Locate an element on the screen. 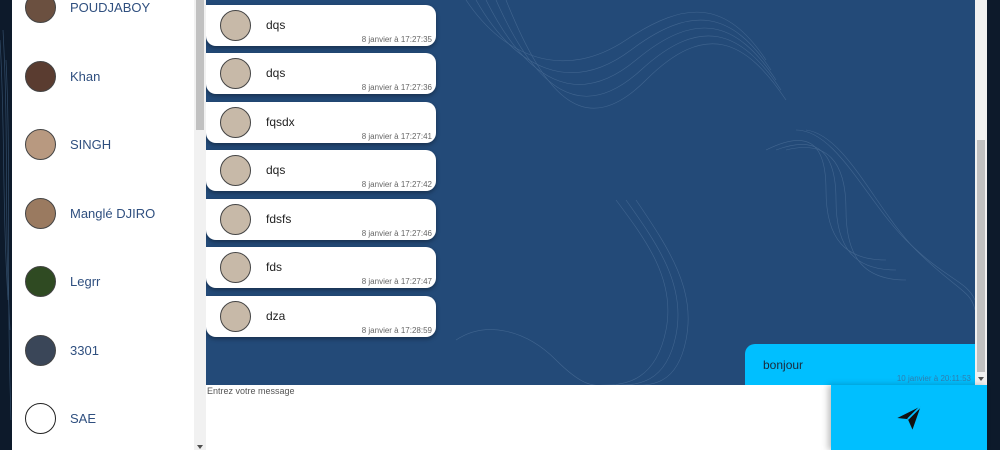 This screenshot has width=1000, height=450. contact-name: POUDJABOY is located at coordinates (110, 7).